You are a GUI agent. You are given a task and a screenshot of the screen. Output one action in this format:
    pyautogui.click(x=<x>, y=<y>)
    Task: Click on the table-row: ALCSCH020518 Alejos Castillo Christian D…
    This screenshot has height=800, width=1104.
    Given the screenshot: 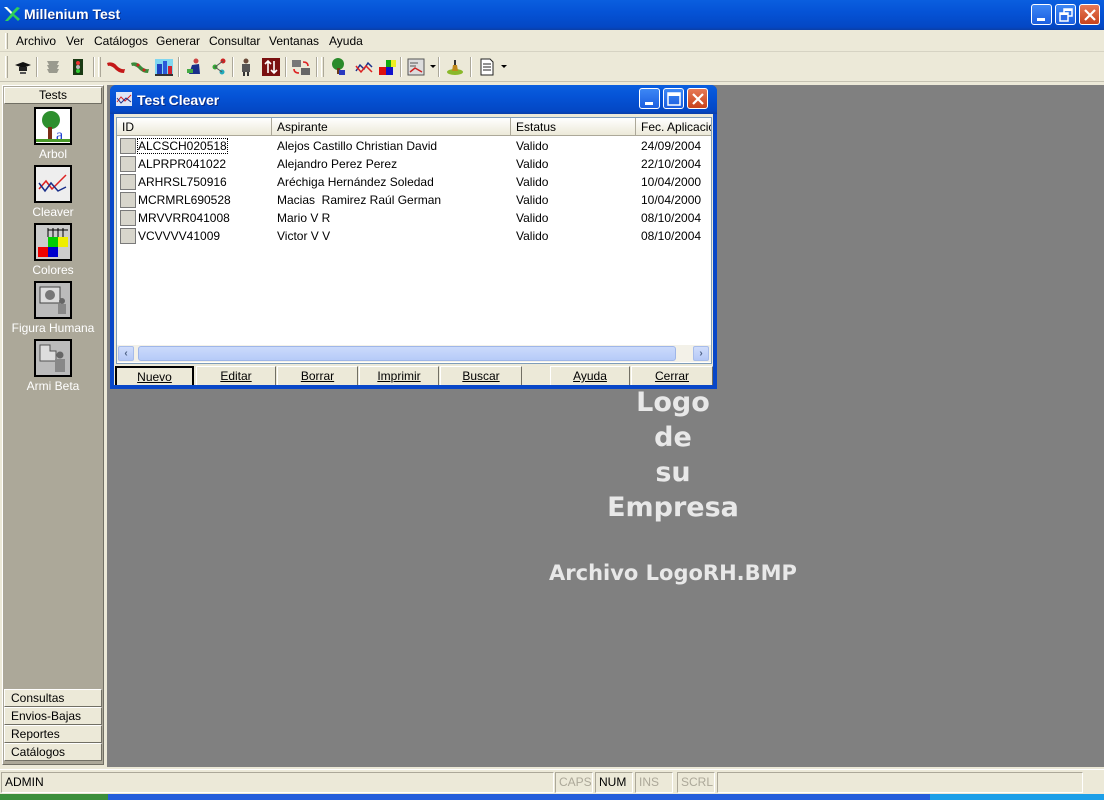 What is the action you would take?
    pyautogui.click(x=414, y=146)
    